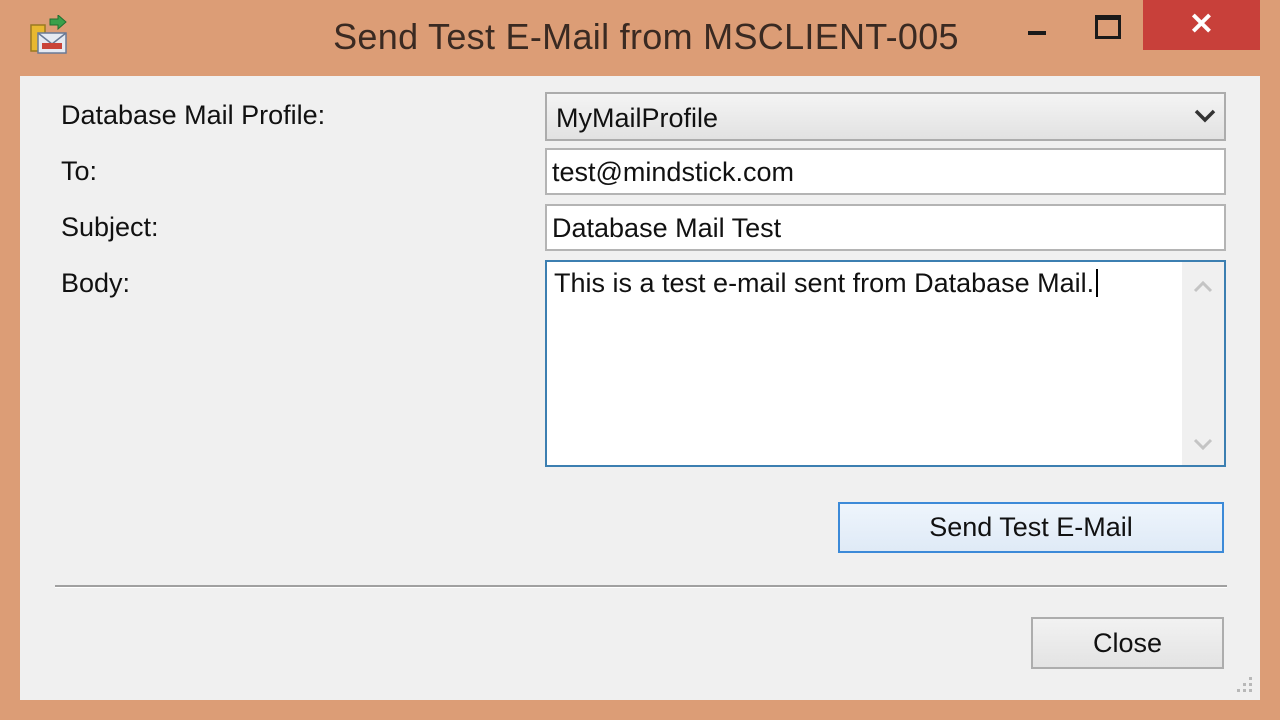 The width and height of the screenshot is (1280, 720). What do you see at coordinates (640, 38) in the screenshot?
I see `title-bar: Send Test E-Mail from MSCLIENT-005 ✕` at bounding box center [640, 38].